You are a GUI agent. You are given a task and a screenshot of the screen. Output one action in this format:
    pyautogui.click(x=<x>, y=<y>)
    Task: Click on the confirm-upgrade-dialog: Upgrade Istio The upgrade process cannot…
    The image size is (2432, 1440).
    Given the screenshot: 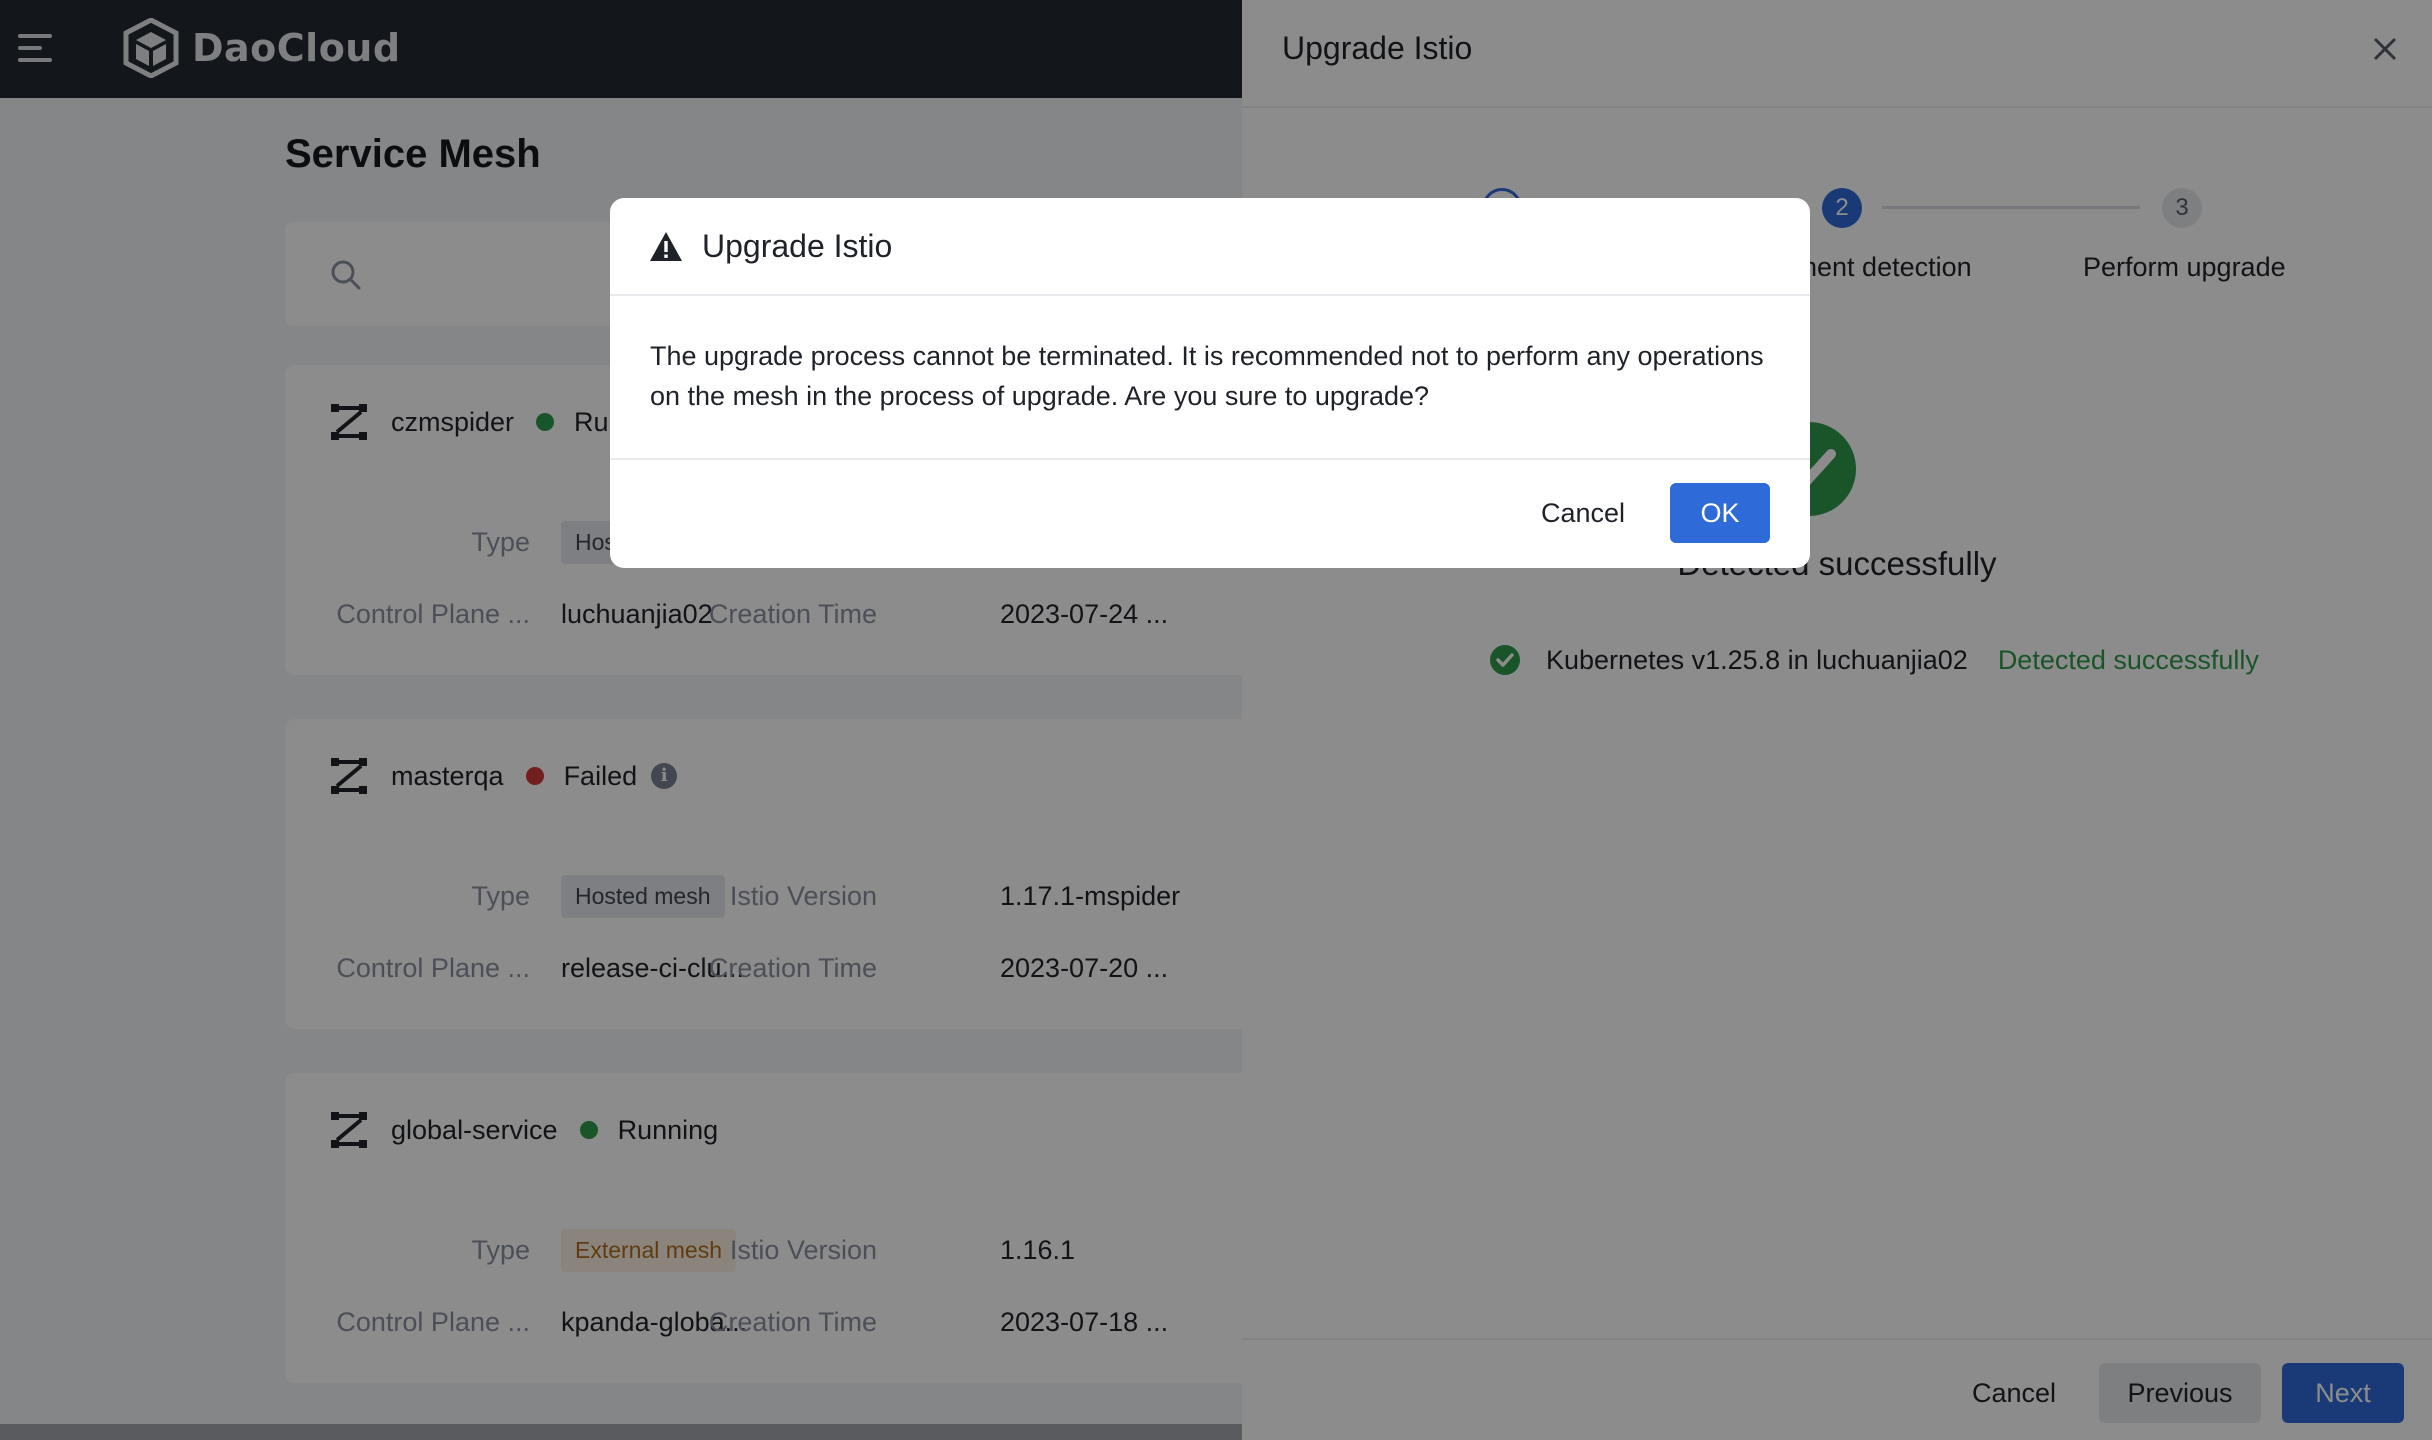 What is the action you would take?
    pyautogui.click(x=1210, y=383)
    